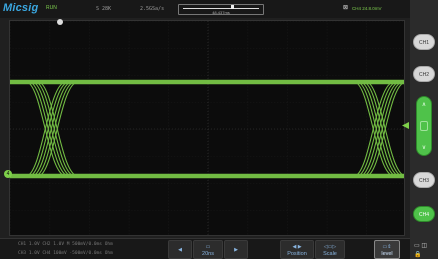 Image resolution: width=438 pixels, height=259 pixels. What do you see at coordinates (424, 74) in the screenshot?
I see `ch2-button: CH2` at bounding box center [424, 74].